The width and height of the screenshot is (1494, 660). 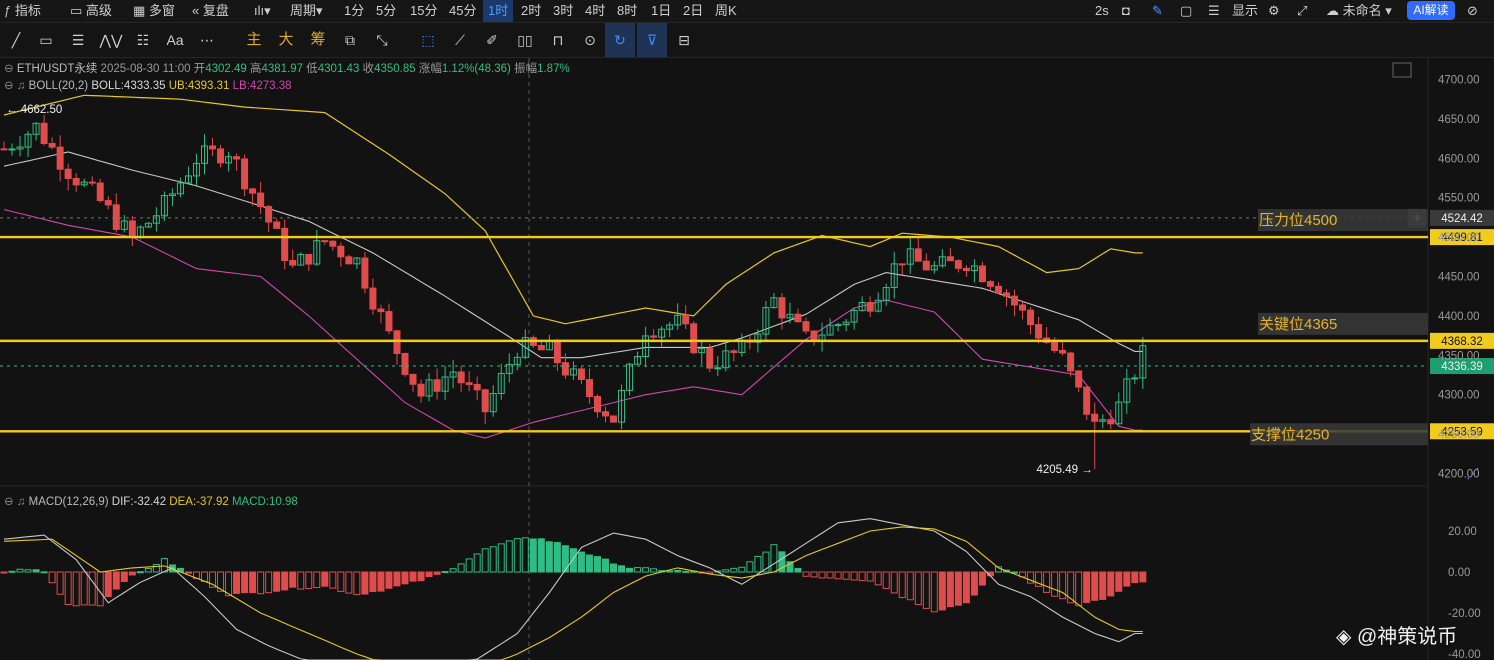 I want to click on macd-name: MACD(12,26,9), so click(x=69, y=502).